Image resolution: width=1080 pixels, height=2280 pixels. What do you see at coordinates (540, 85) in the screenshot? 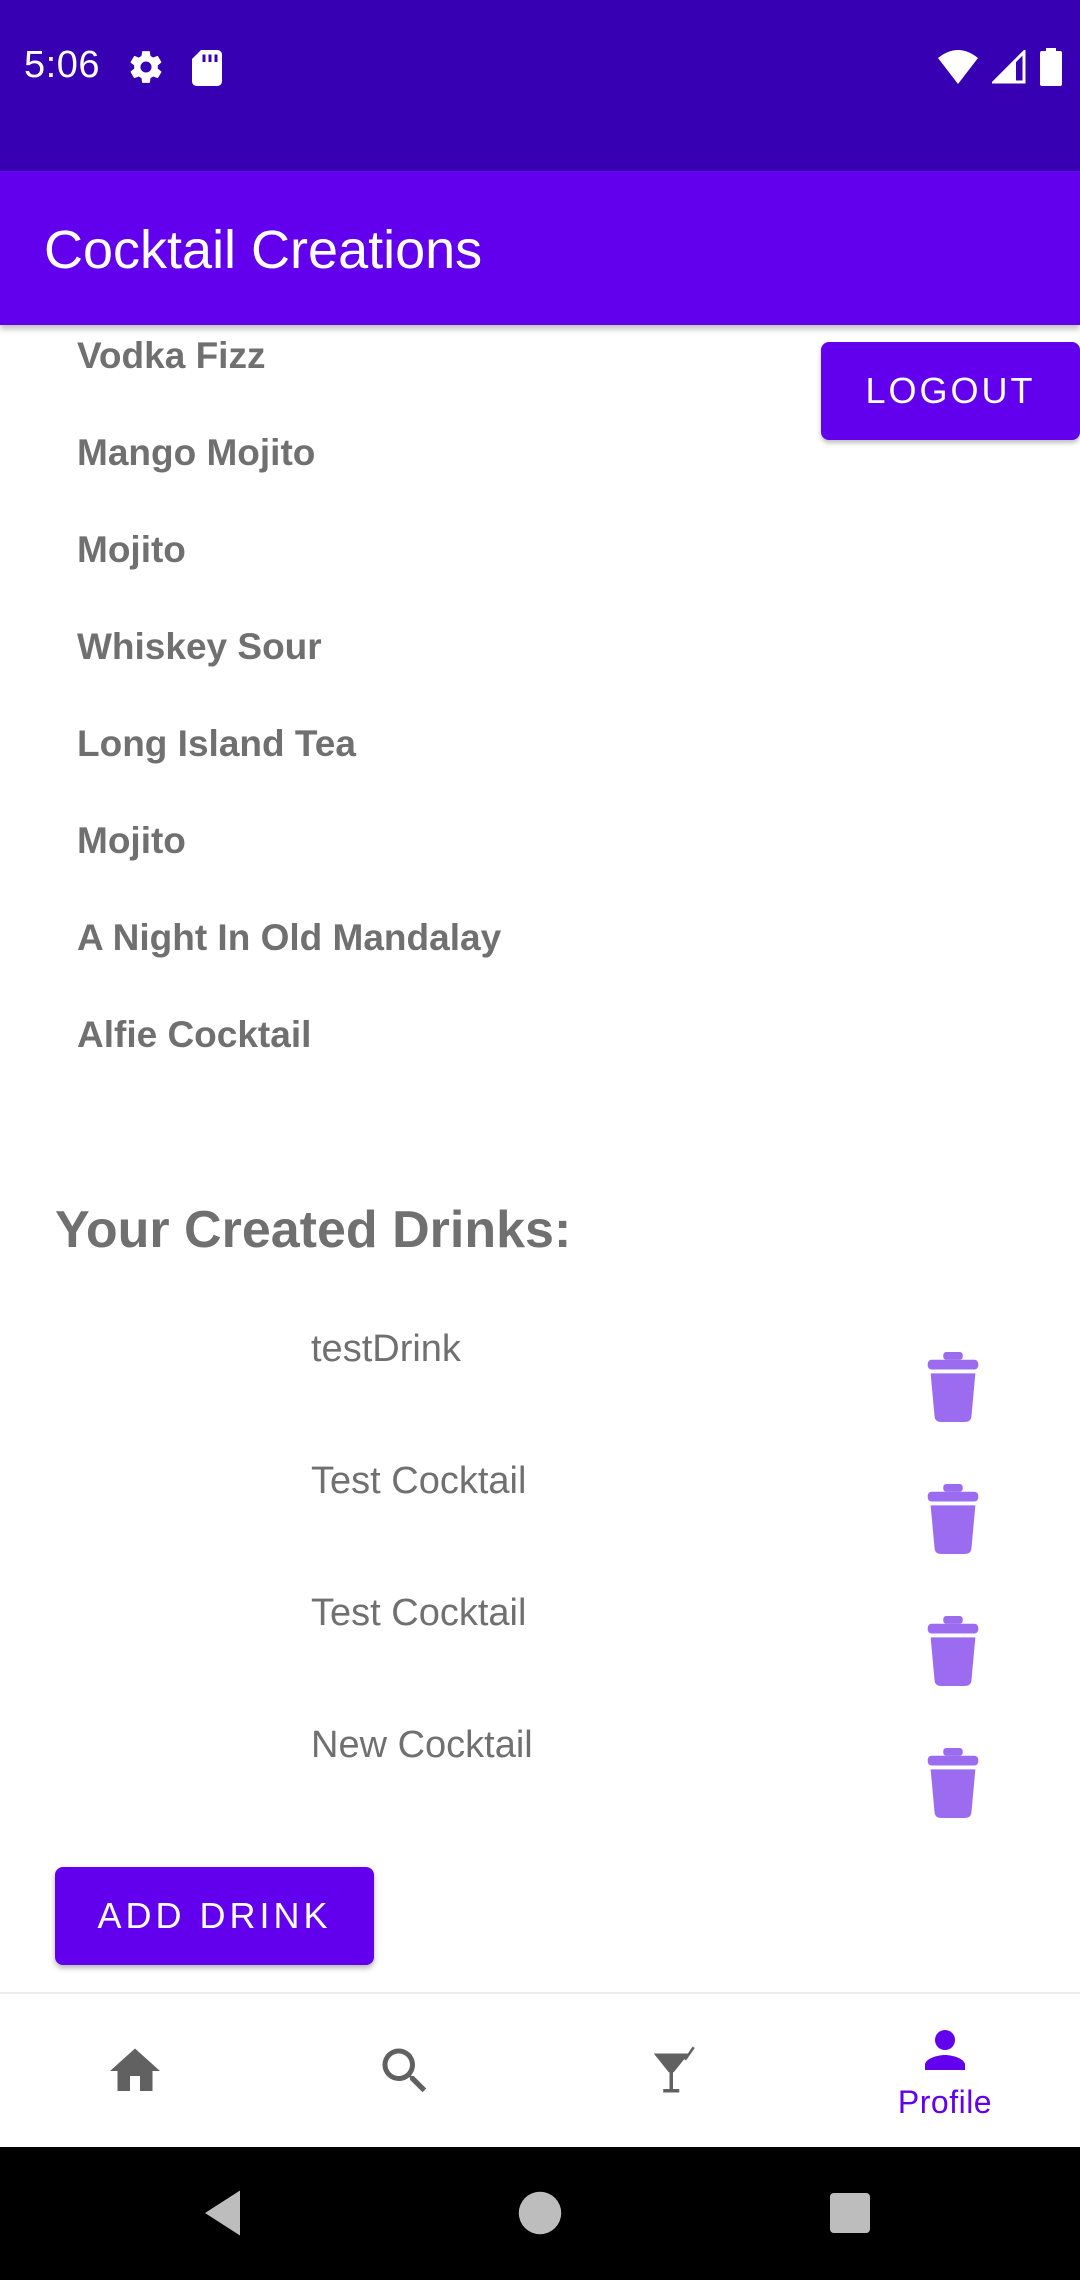
I see `status-bar: 5:06` at bounding box center [540, 85].